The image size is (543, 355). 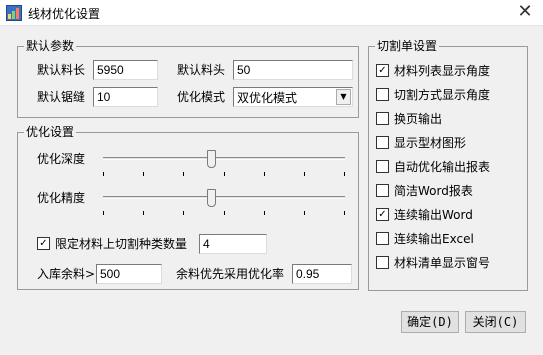 I want to click on precision-slider-thumb, so click(x=211, y=198).